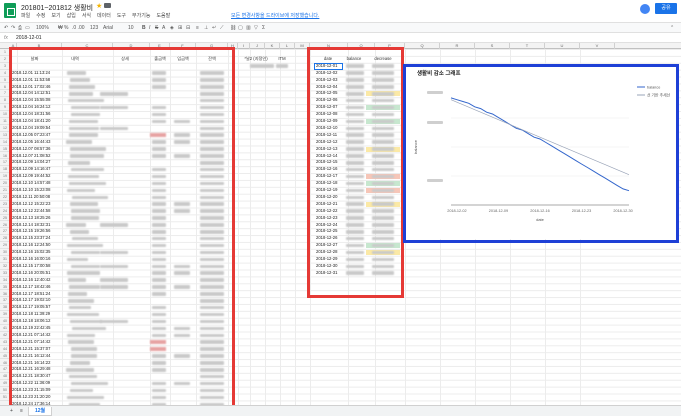 This screenshot has width=681, height=416. Describe the element at coordinates (55, 15) in the screenshot. I see `menu-item: 보기` at that location.